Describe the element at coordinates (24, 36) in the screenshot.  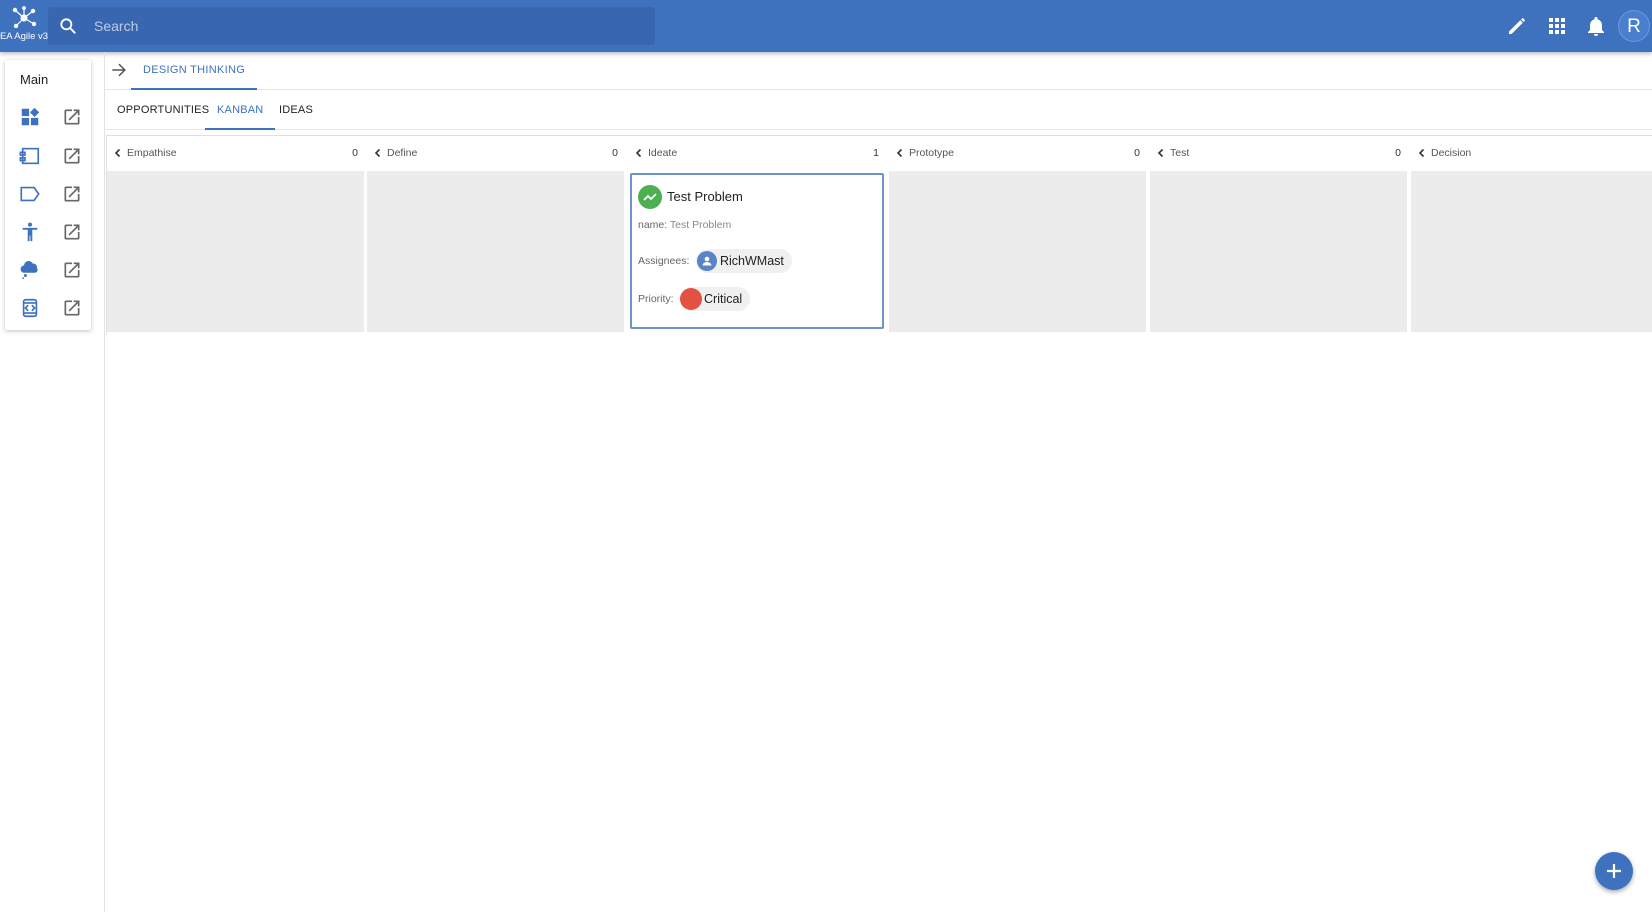
I see `app-title: EA Agile v3` at that location.